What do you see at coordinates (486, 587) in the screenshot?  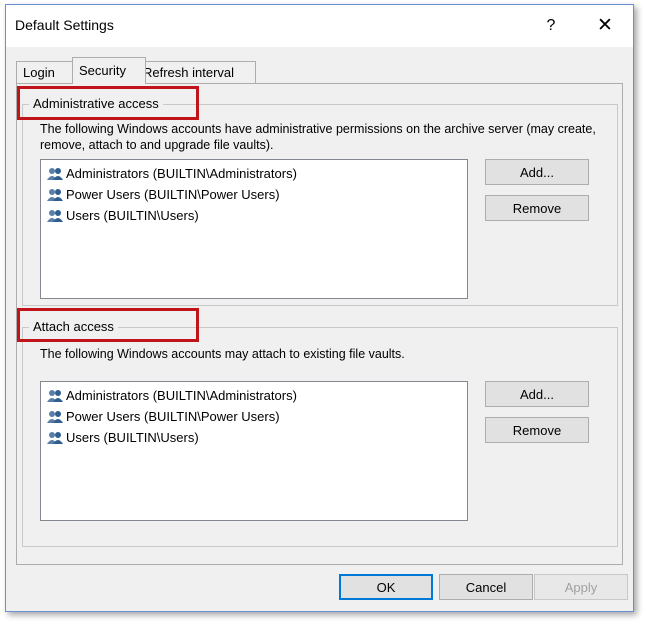 I see `cancel-button: Cancel` at bounding box center [486, 587].